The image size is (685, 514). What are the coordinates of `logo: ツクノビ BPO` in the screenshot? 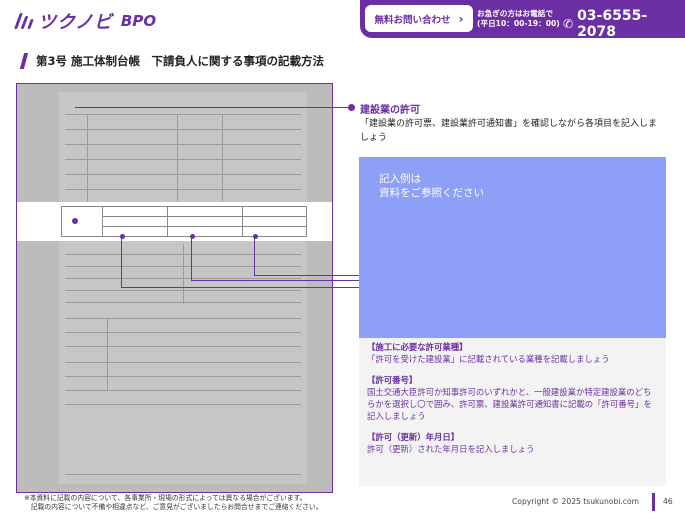 It's located at (85, 21).